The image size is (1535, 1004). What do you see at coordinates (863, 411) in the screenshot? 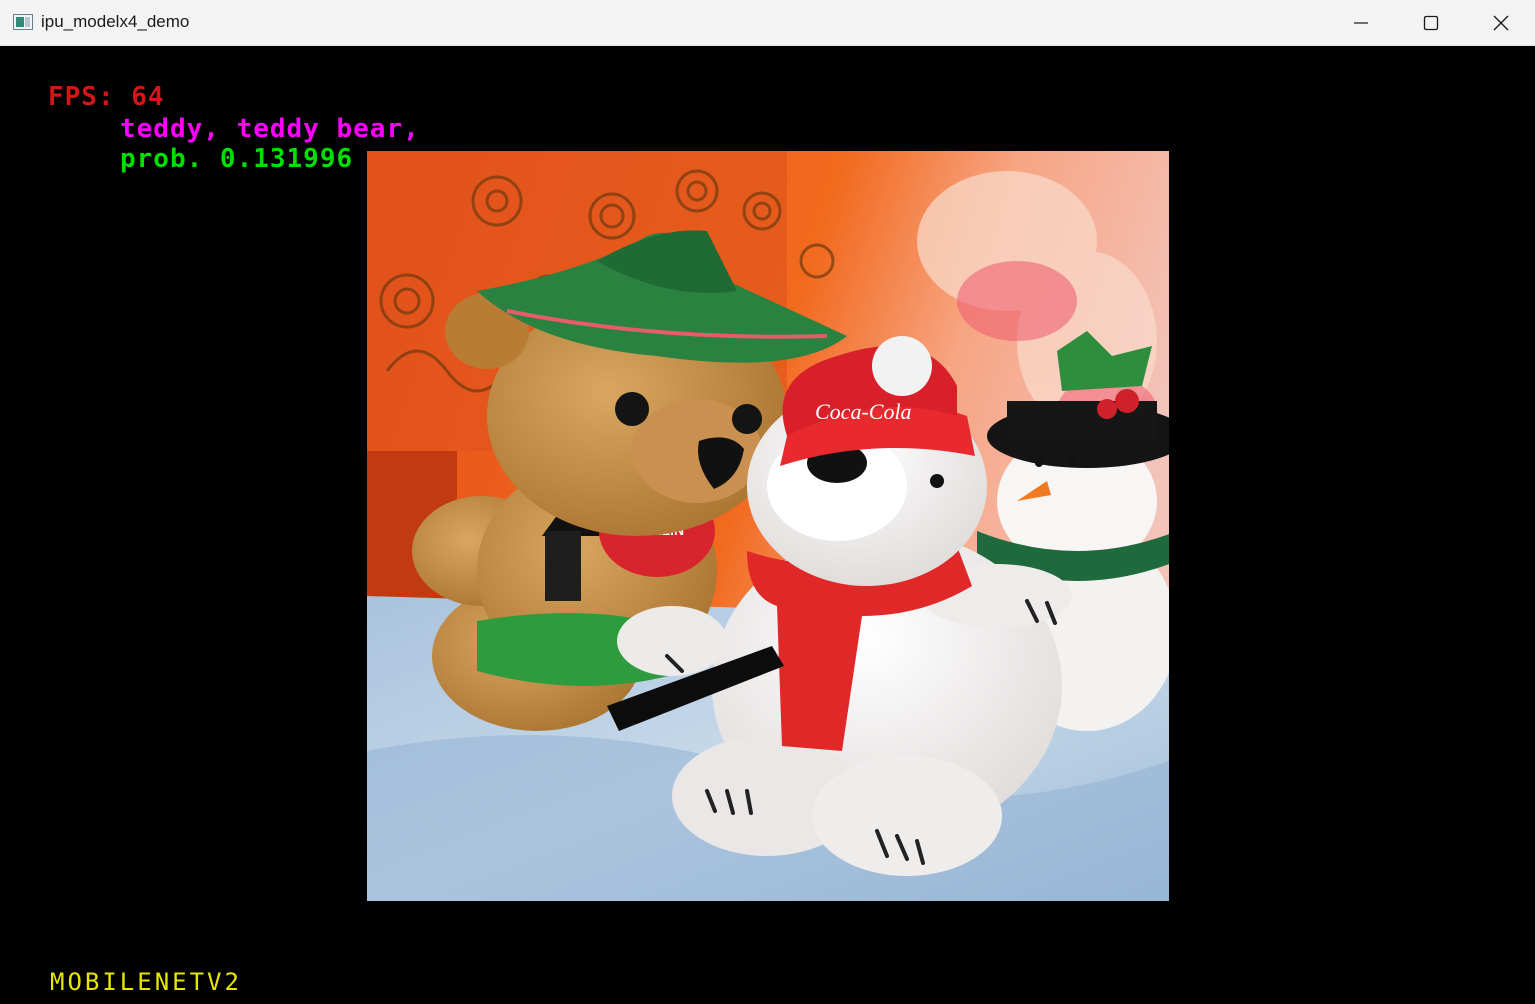
I see `hat-text: Coca-Cola` at bounding box center [863, 411].